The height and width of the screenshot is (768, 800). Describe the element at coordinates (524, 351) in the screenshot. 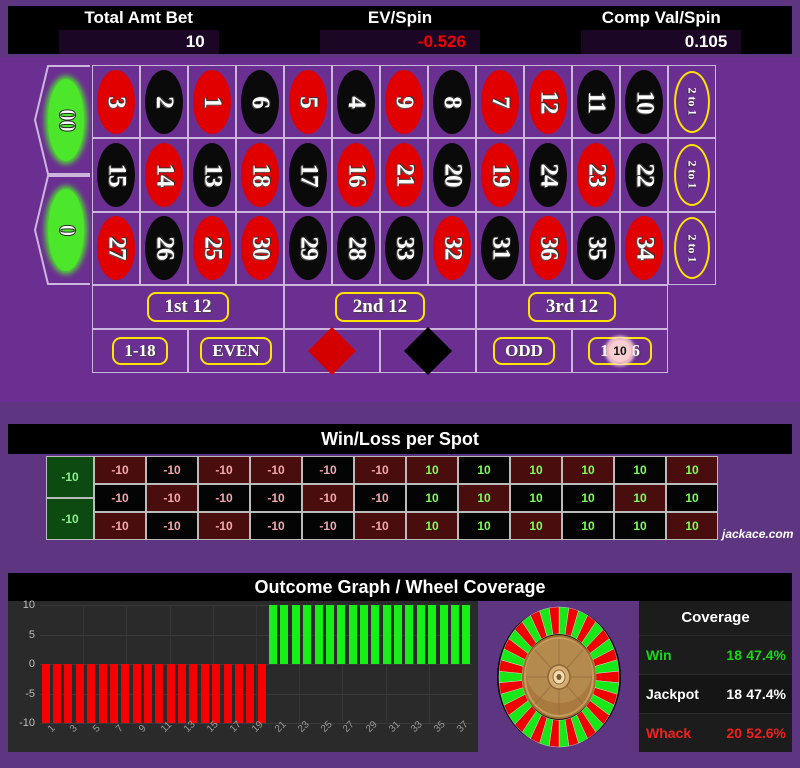

I see `bet-cell-odd: ODD` at that location.